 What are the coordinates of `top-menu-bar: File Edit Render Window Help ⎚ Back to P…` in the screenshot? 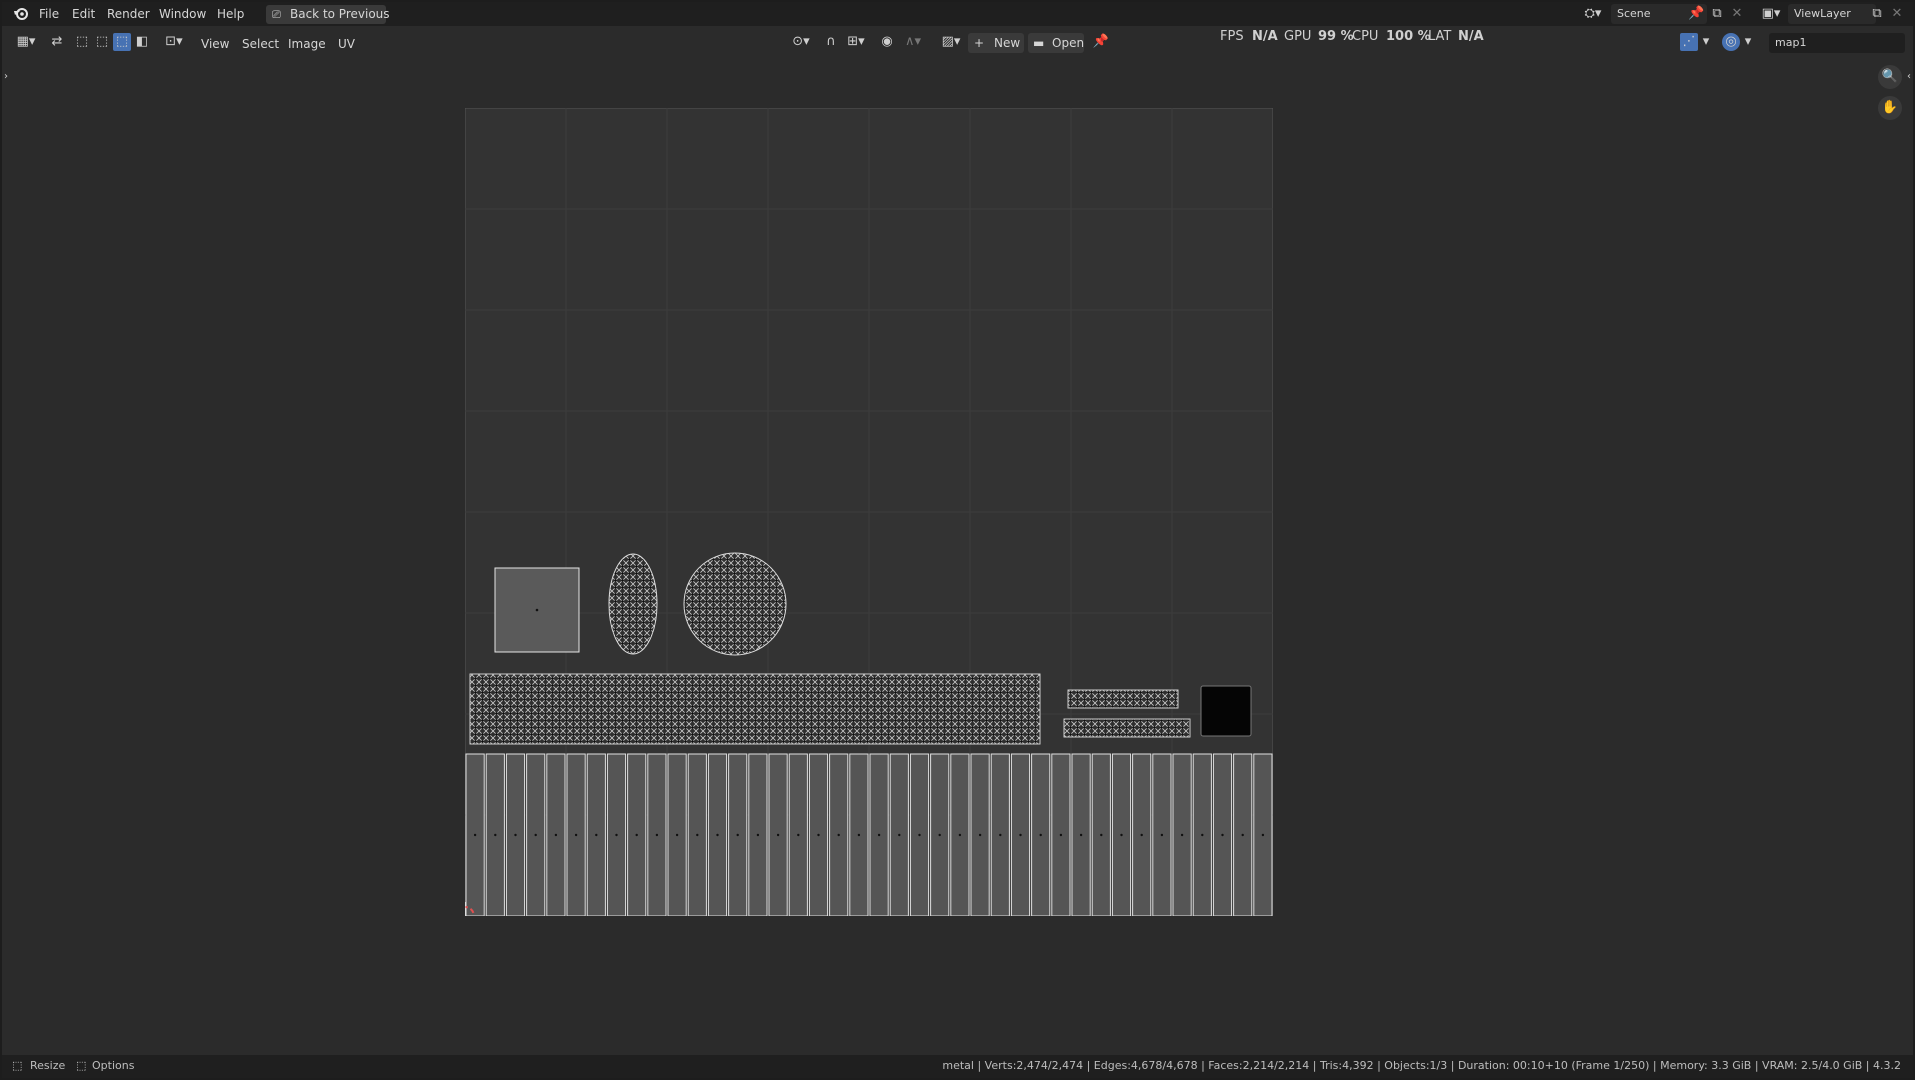 It's located at (957, 14).